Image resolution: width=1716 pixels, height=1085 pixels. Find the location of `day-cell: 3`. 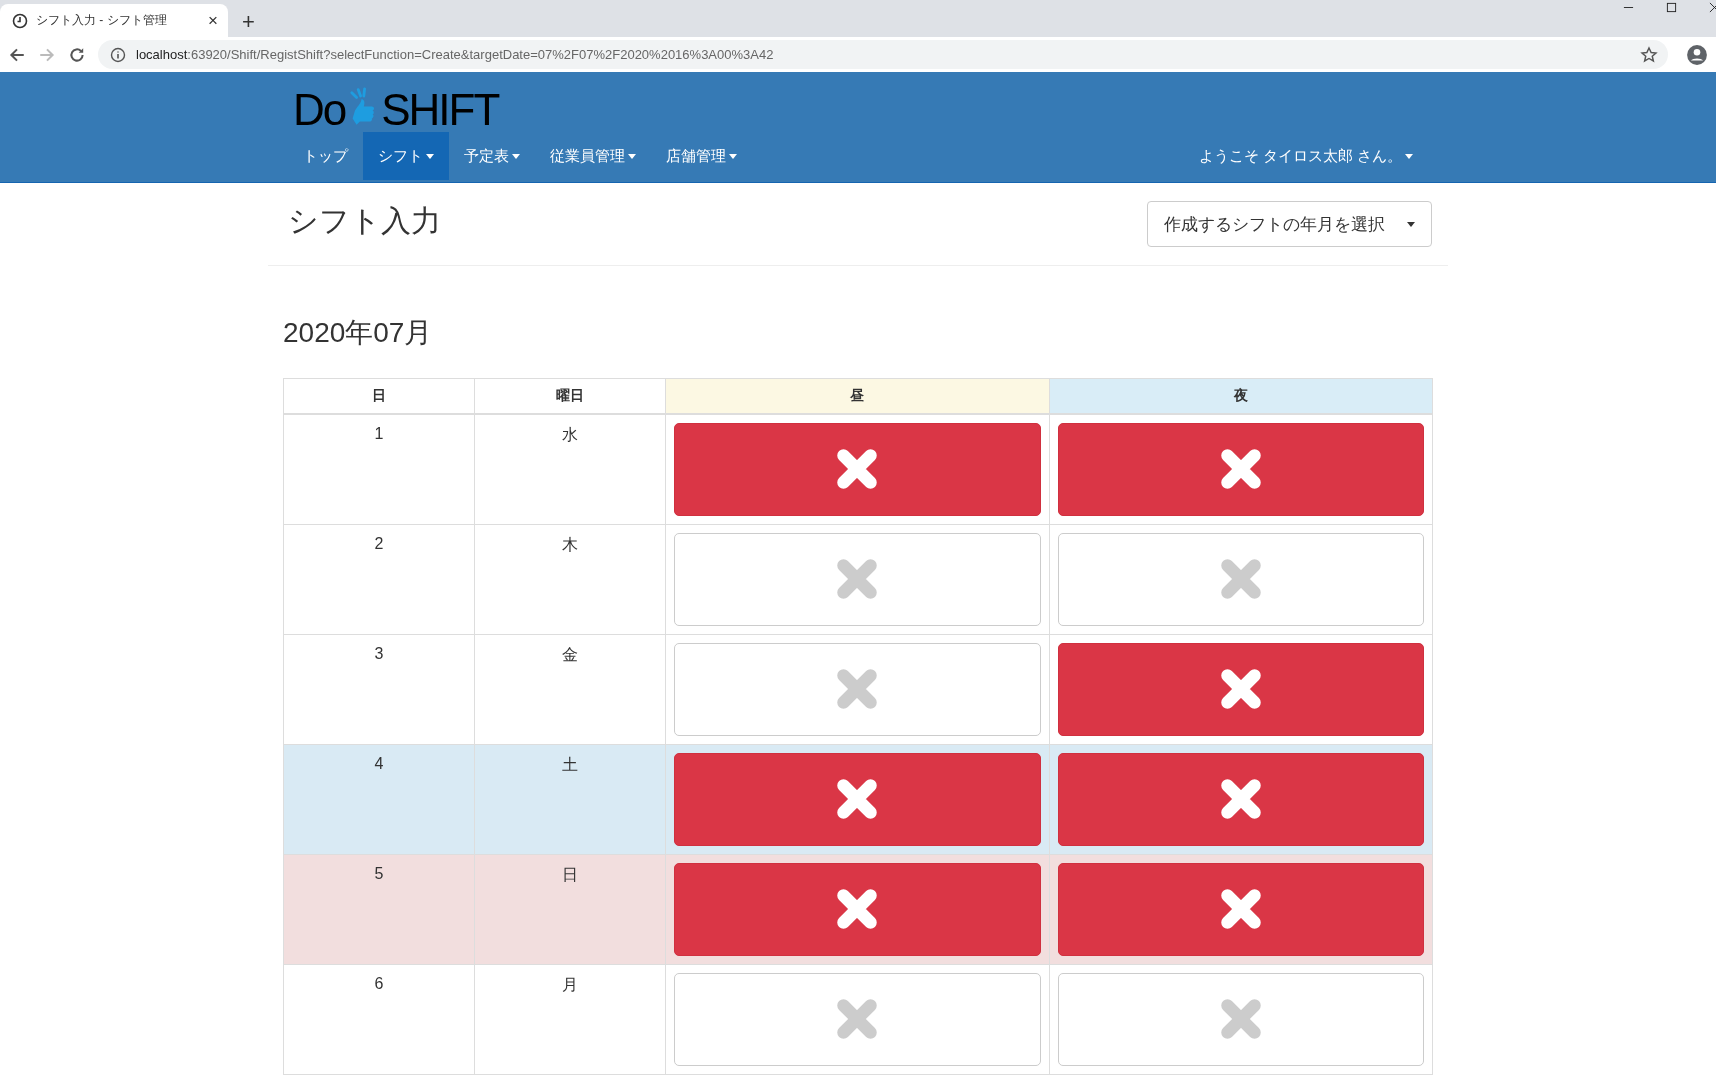

day-cell: 3 is located at coordinates (379, 689).